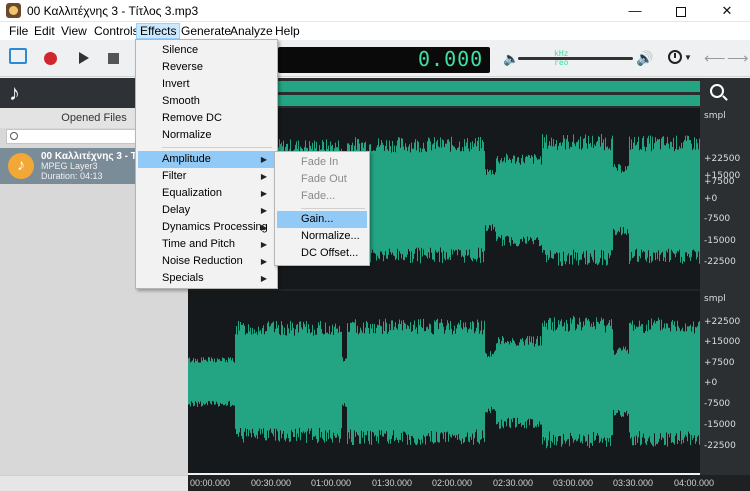  What do you see at coordinates (206, 84) in the screenshot?
I see `menu-item-invert: Invert` at bounding box center [206, 84].